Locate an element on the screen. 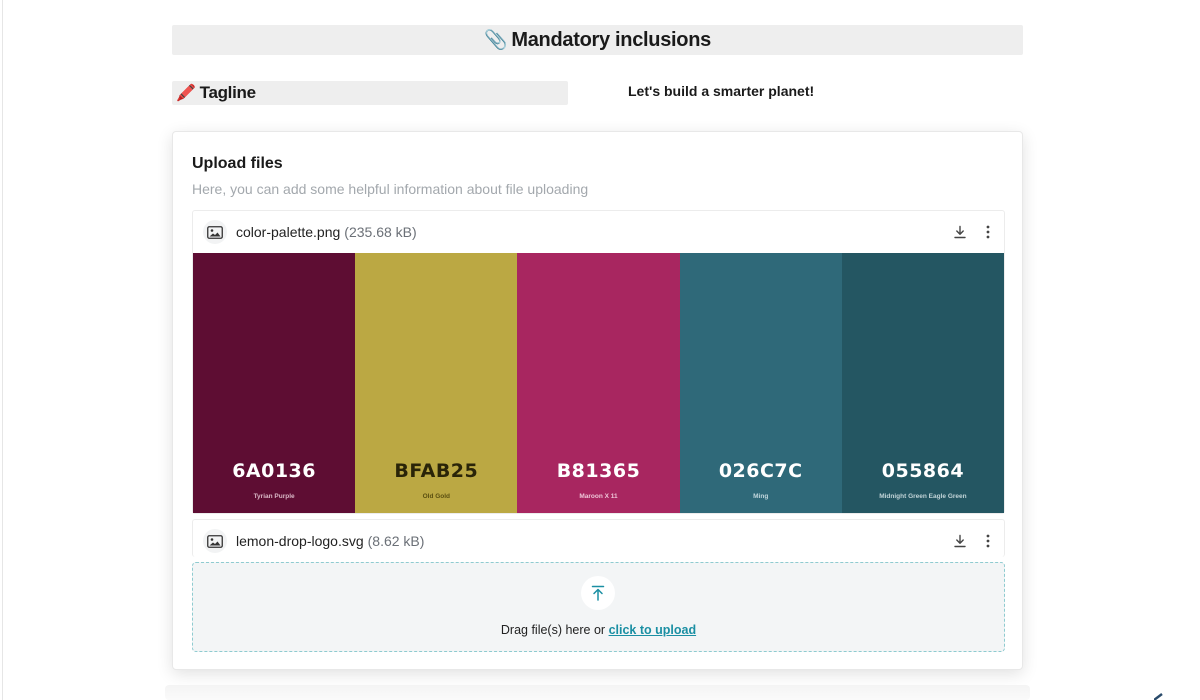 This screenshot has height=700, width=1200. file-name-text: color-palette.png is located at coordinates (288, 232).